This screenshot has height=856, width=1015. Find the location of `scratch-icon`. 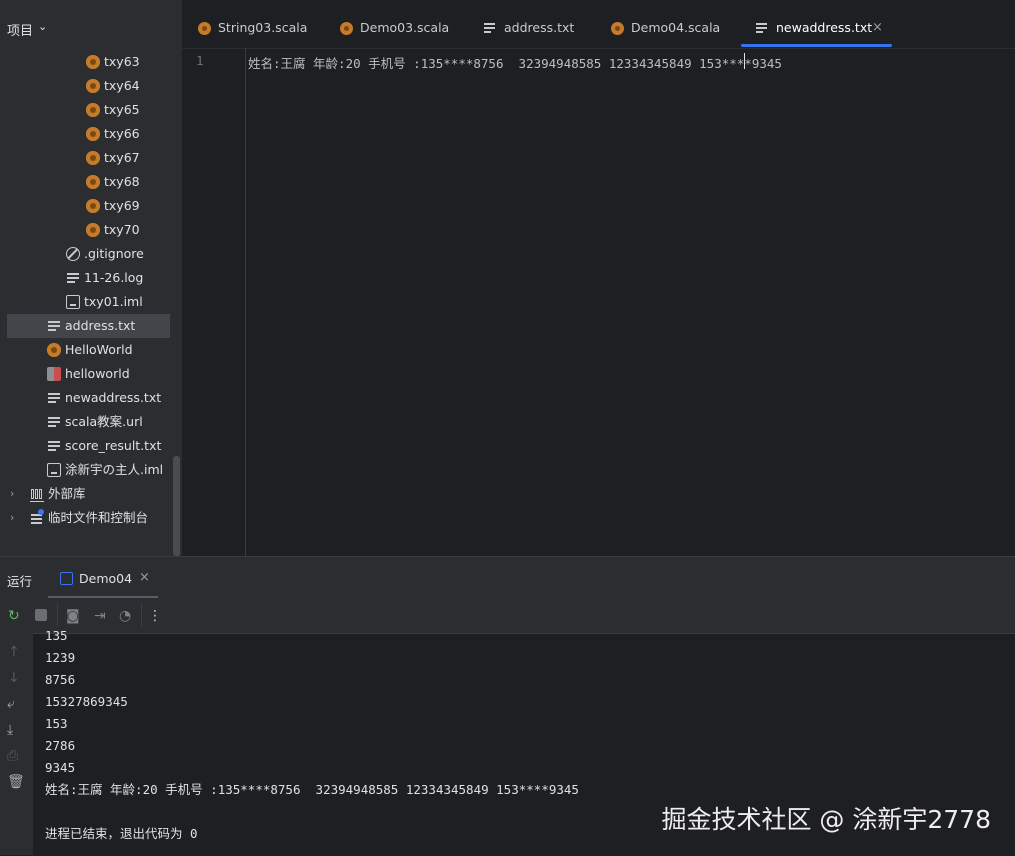

scratch-icon is located at coordinates (37, 517).